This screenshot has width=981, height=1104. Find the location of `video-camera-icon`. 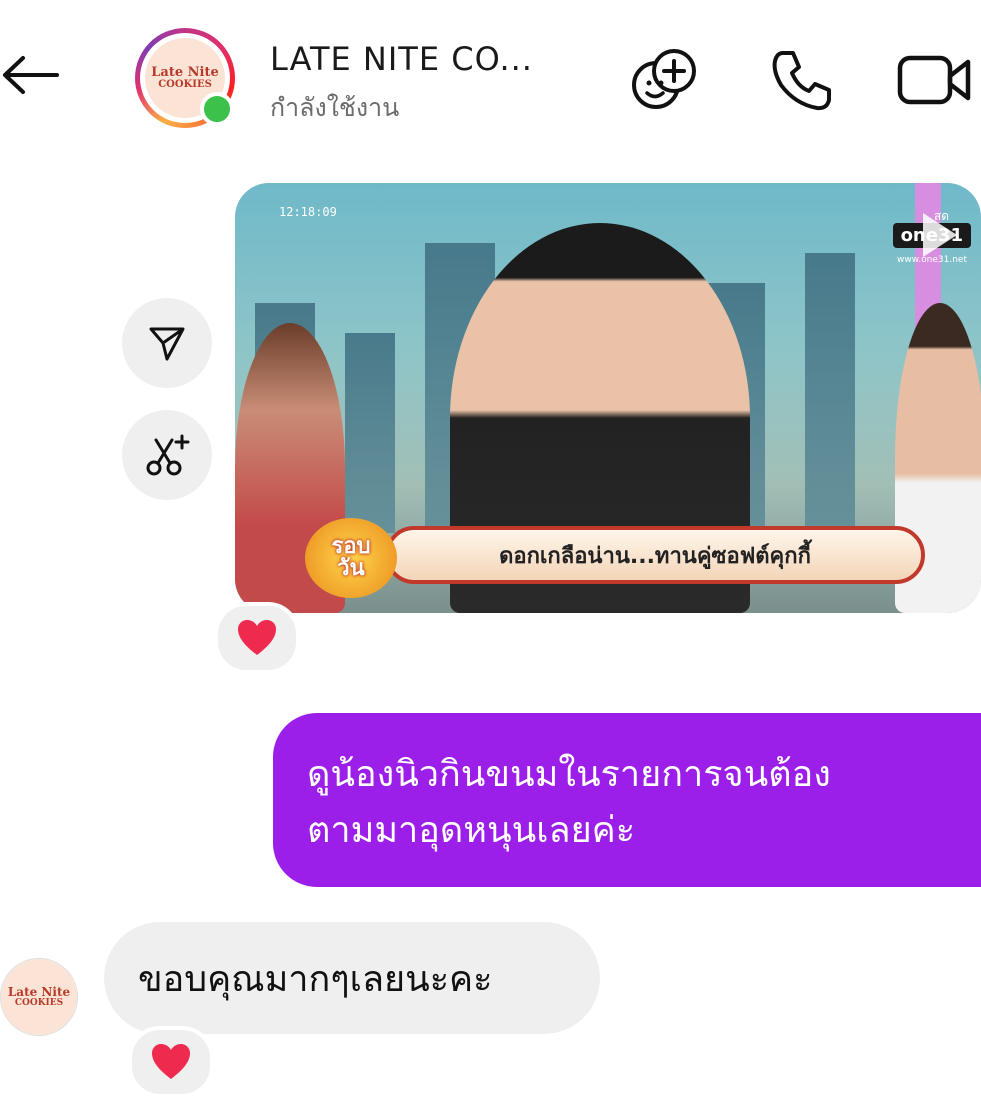

video-camera-icon is located at coordinates (934, 80).